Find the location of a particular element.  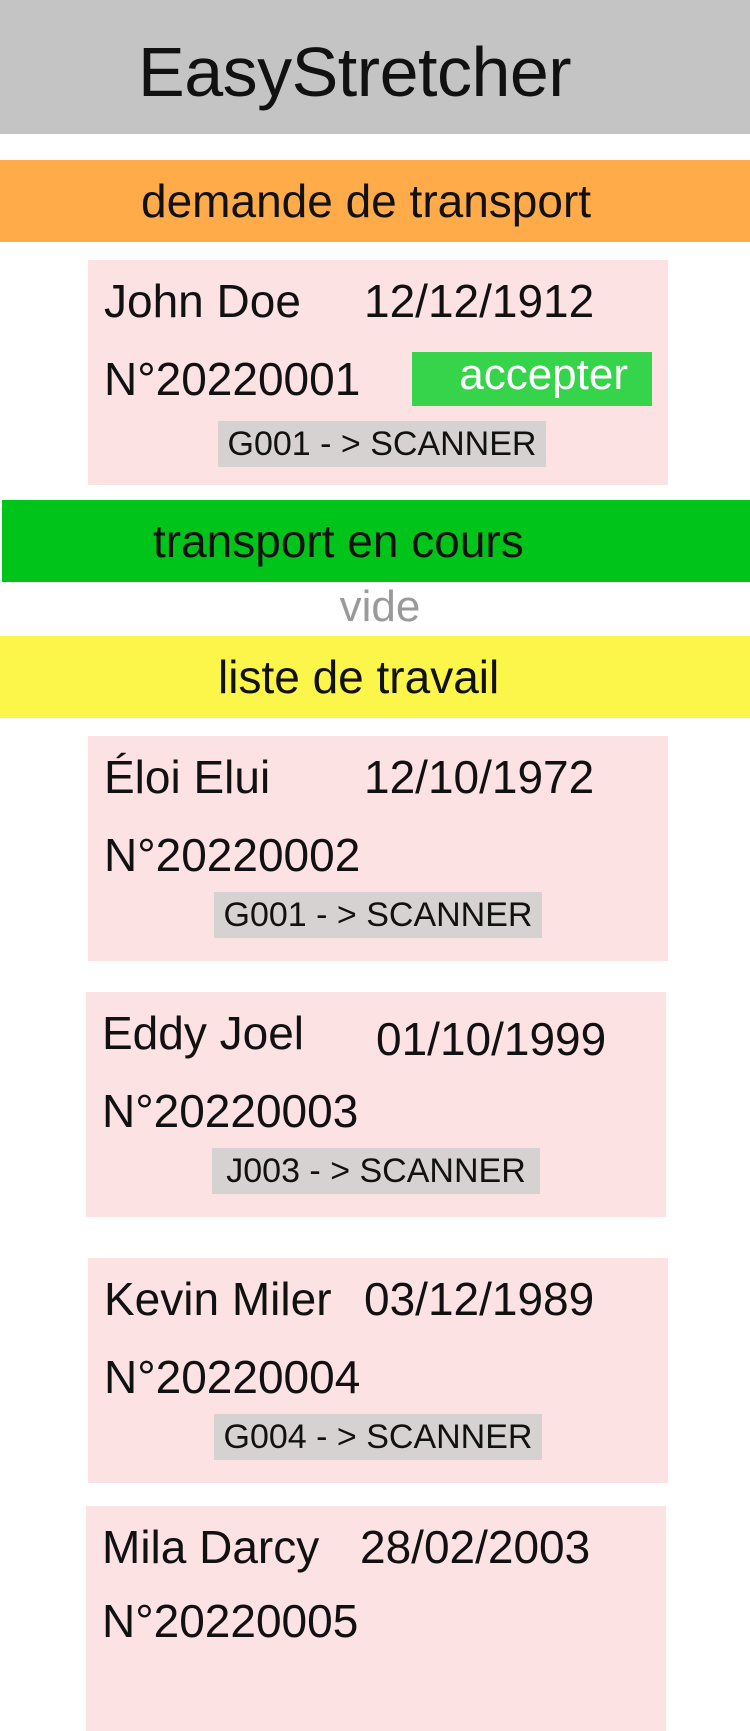

section-header-worklist: liste de travail is located at coordinates (375, 677).